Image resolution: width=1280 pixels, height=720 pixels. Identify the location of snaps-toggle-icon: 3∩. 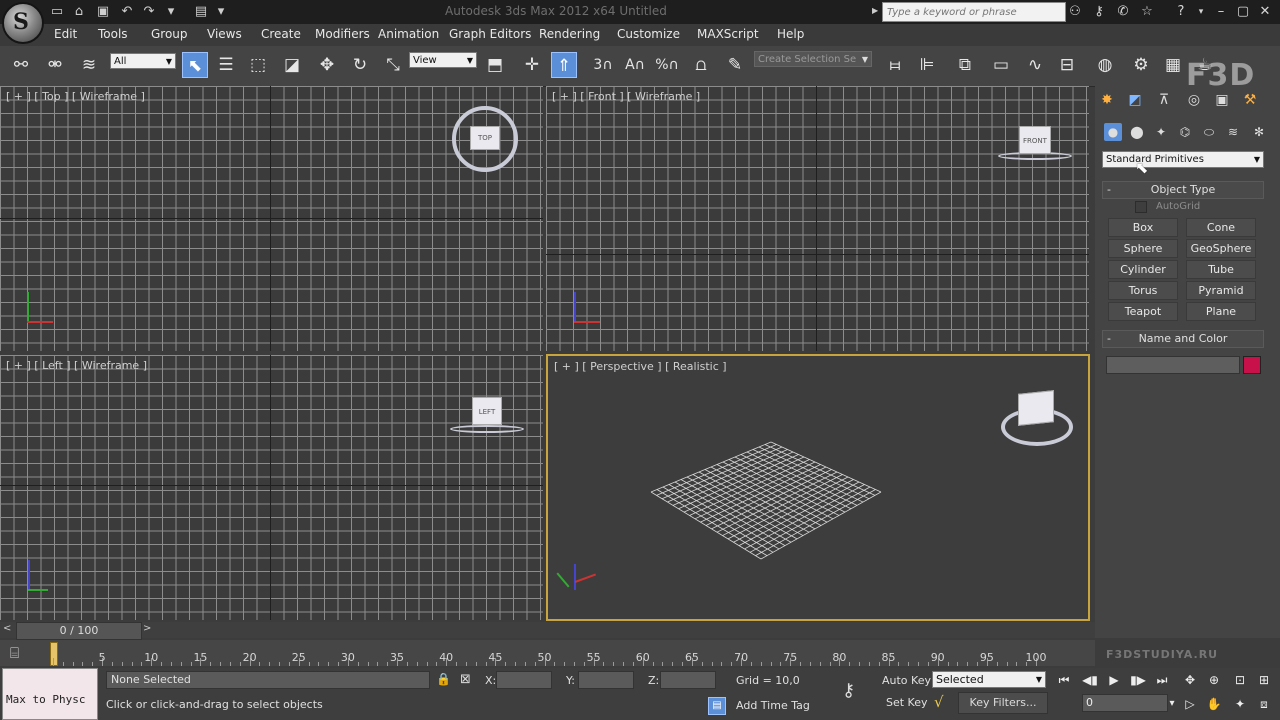
(603, 65).